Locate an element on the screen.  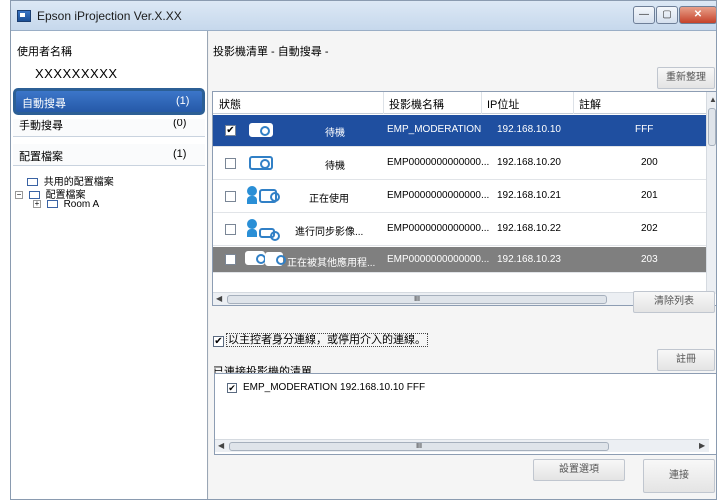
nav-item-label: 配置檔案 is located at coordinates (41, 157).